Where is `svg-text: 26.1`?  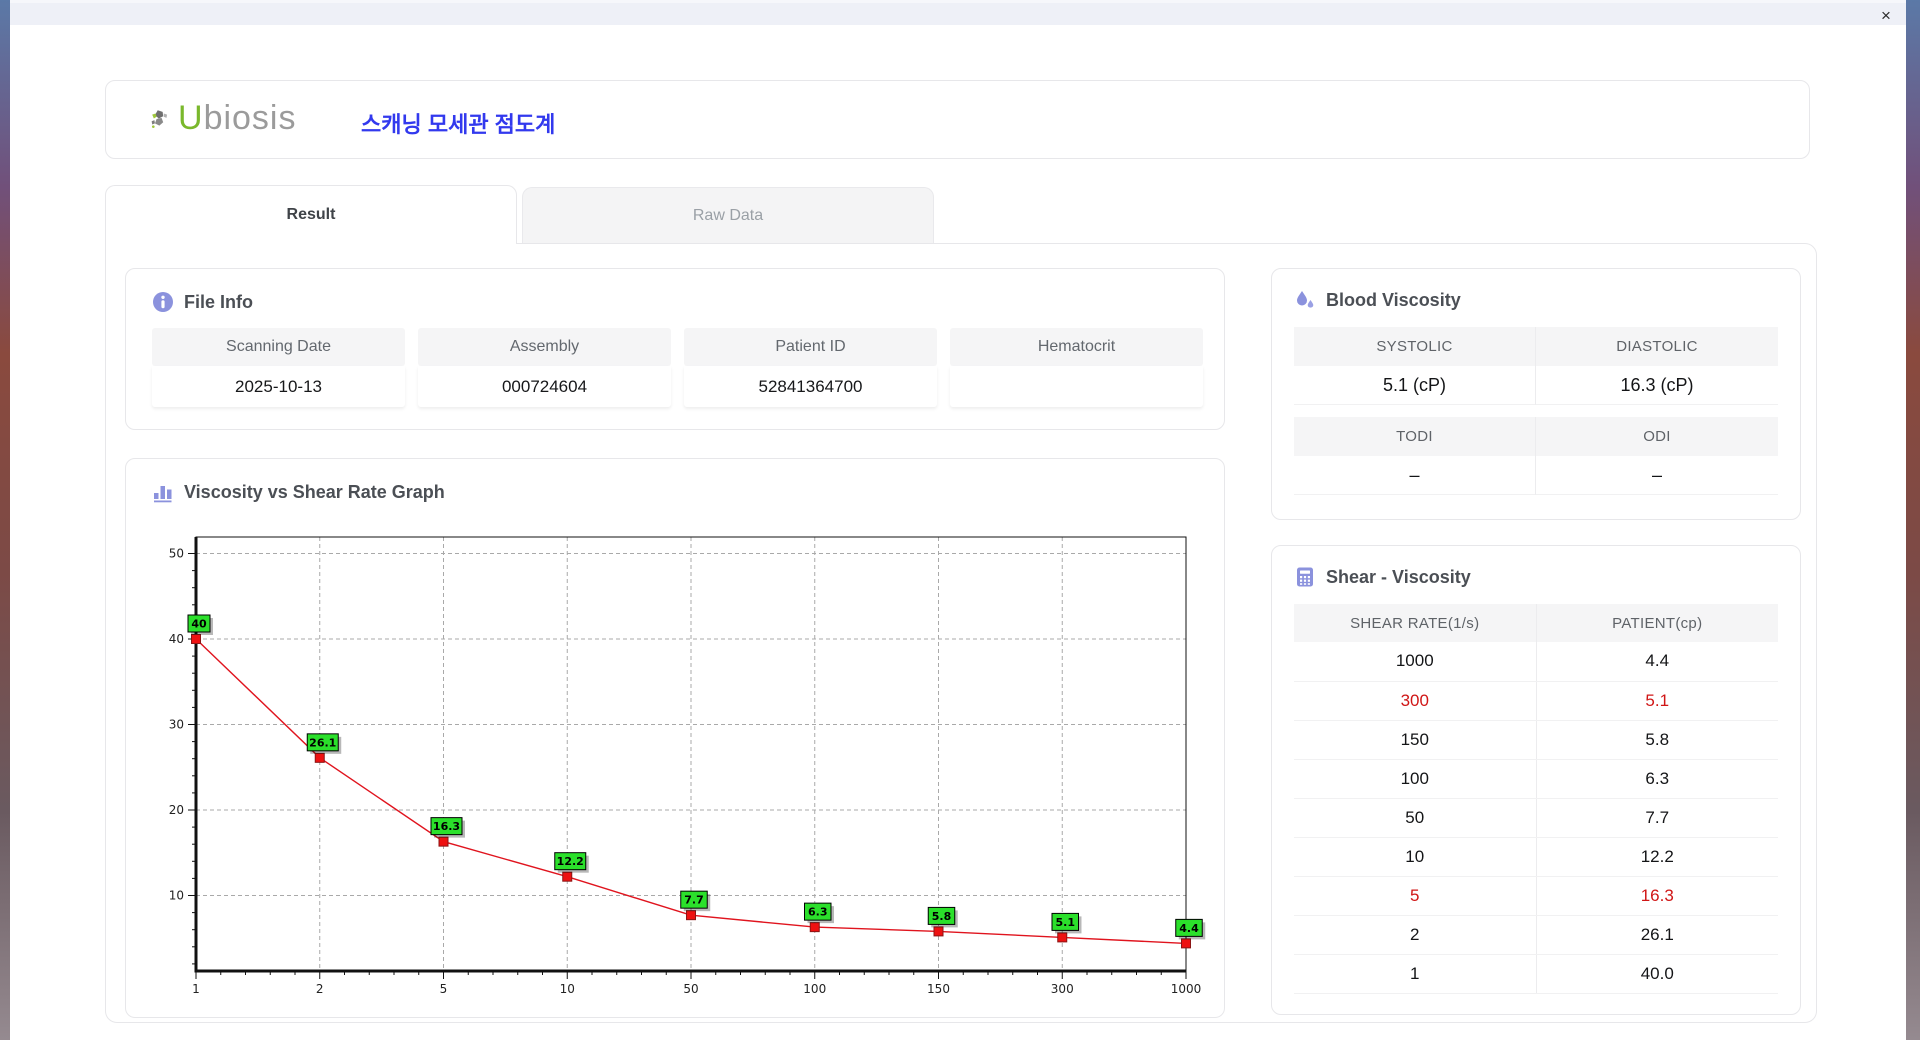 svg-text: 26.1 is located at coordinates (322, 742).